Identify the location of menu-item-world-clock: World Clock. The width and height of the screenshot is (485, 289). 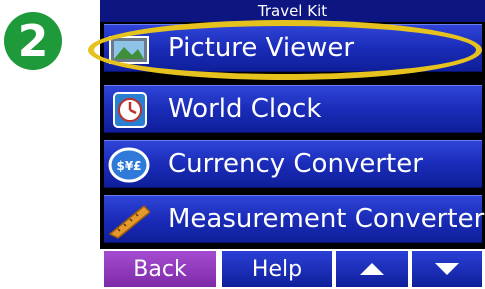
(293, 109).